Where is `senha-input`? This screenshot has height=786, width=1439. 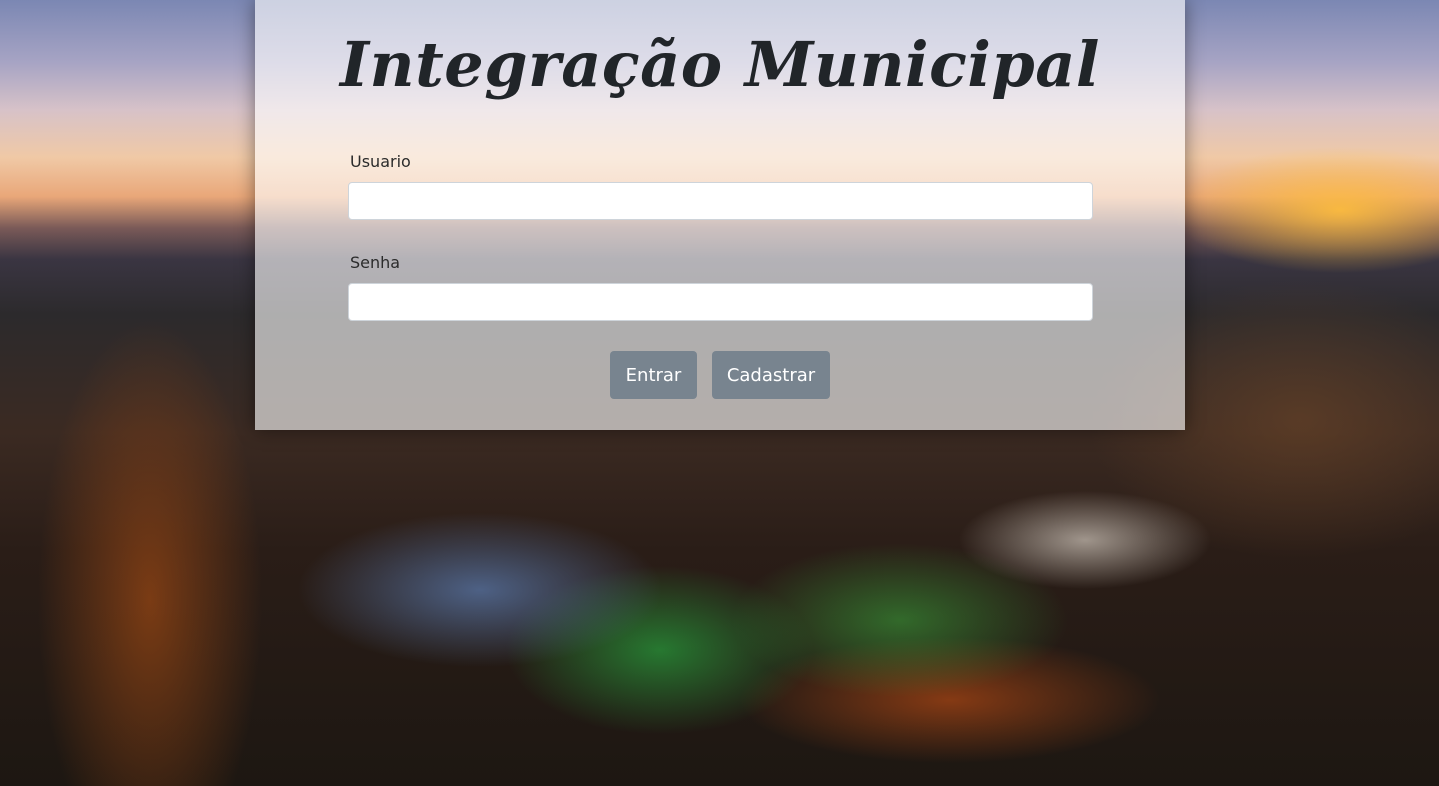
senha-input is located at coordinates (720, 302).